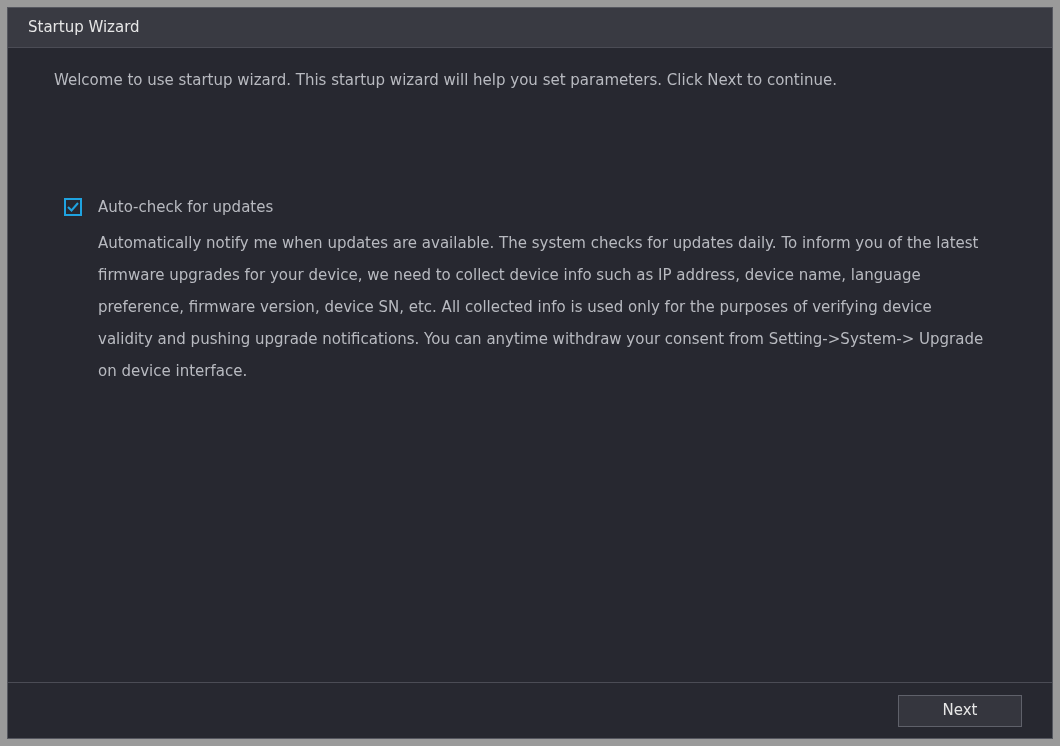 This screenshot has width=1060, height=746. I want to click on intro-text: Welcome to use startup wizard. This startup wizard will help you set parameters. Click Next to continue., so click(446, 80).